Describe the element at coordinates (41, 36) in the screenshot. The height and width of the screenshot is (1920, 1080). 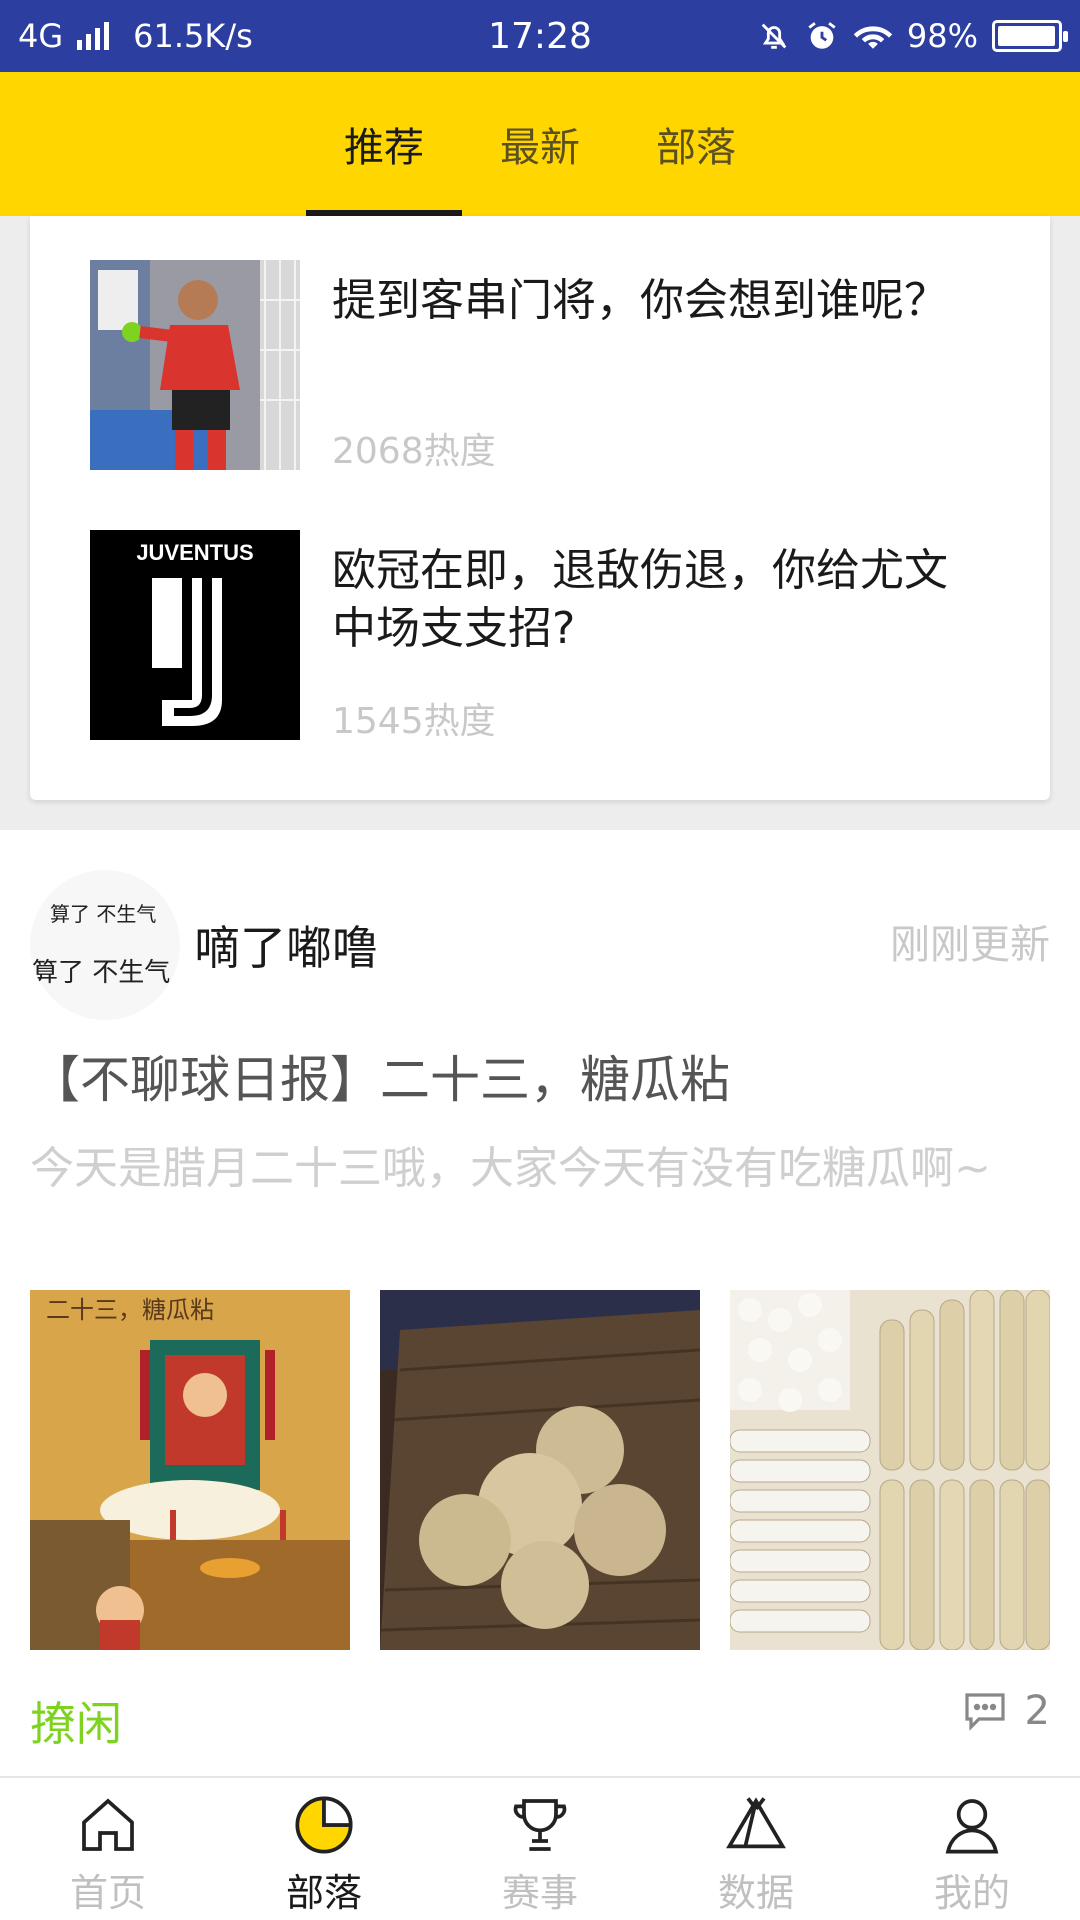
I see `network-type: 4G` at that location.